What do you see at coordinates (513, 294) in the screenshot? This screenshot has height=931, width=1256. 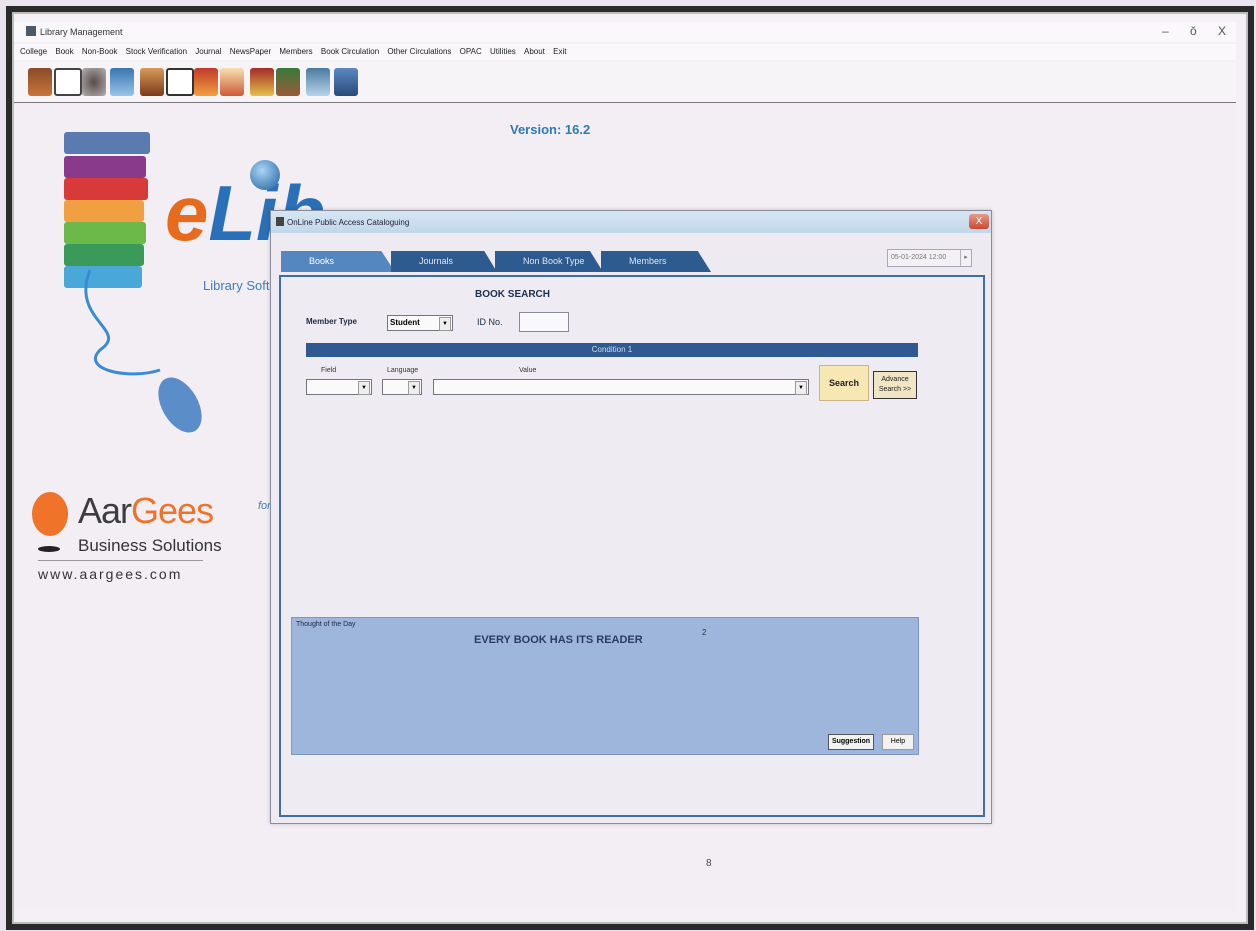 I see `book-search-heading: BOOK SEARCH` at bounding box center [513, 294].